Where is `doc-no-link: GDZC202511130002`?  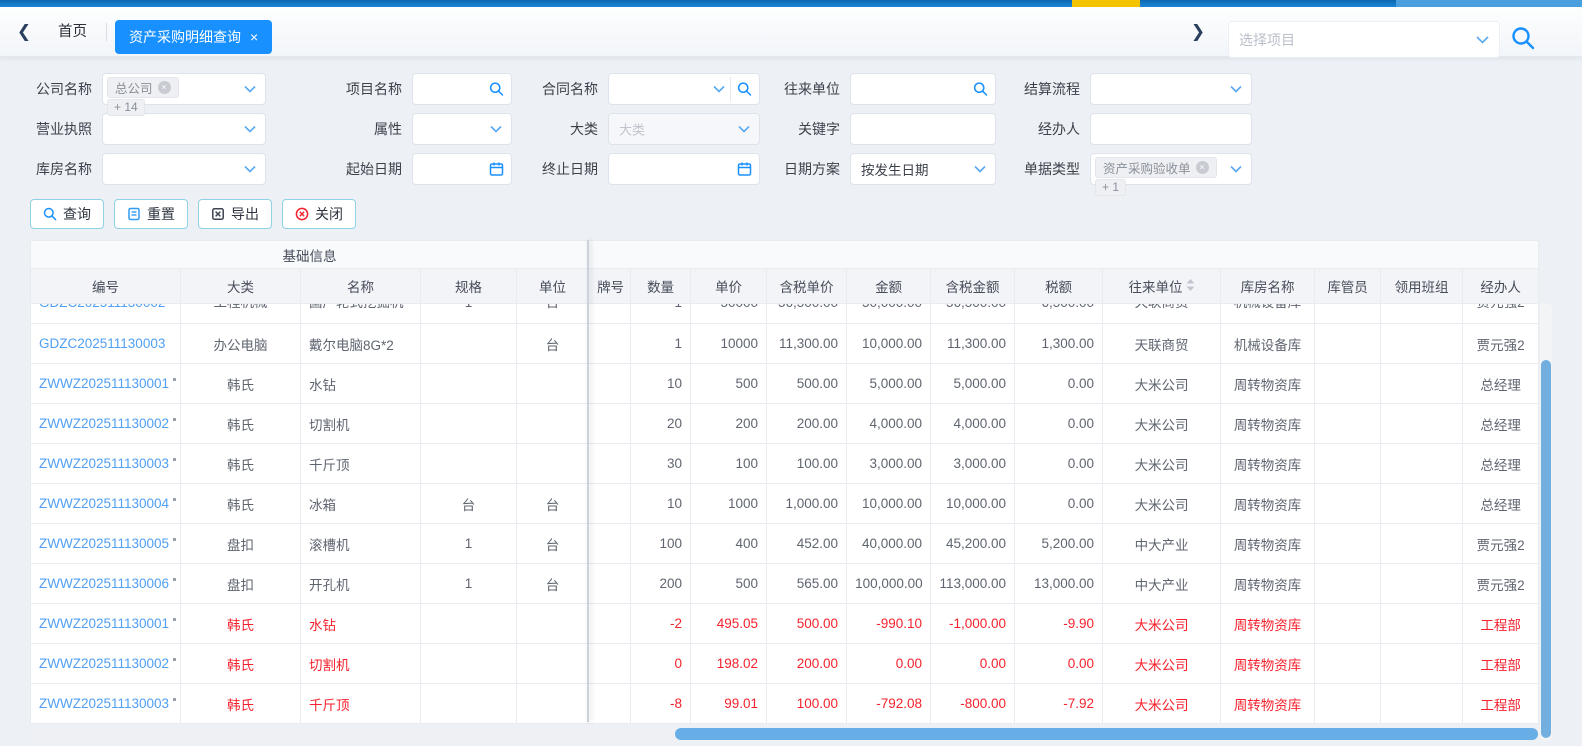
doc-no-link: GDZC202511130002 is located at coordinates (102, 308).